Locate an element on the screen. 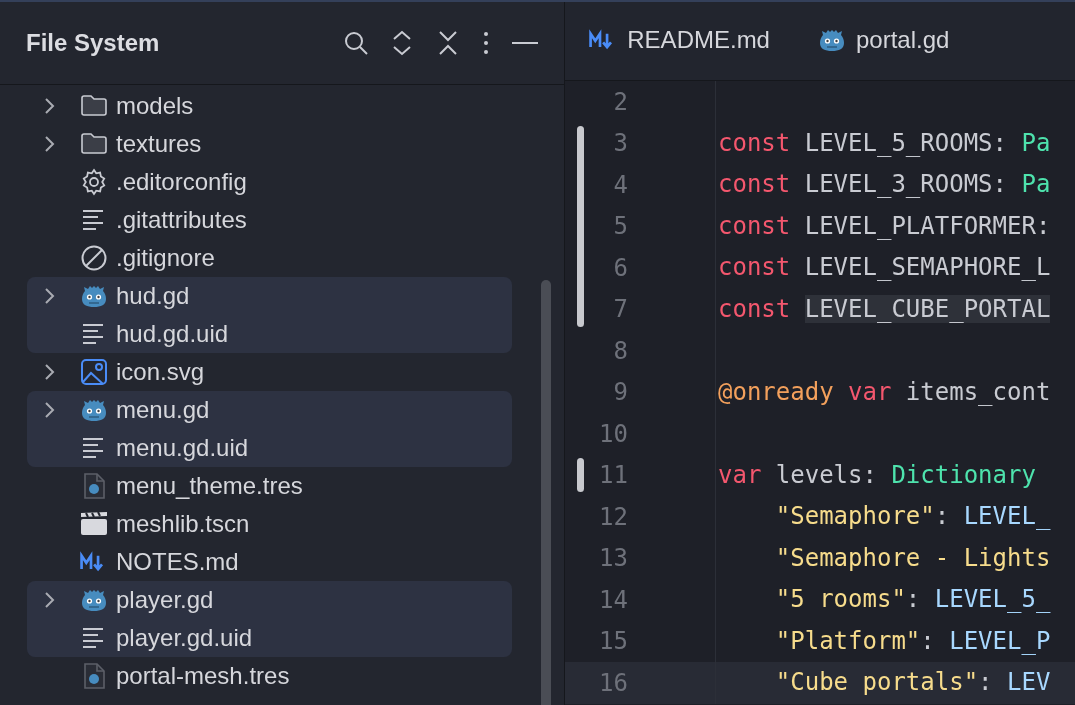 The height and width of the screenshot is (705, 1075). file-name: portal-mesh.tres is located at coordinates (203, 676).